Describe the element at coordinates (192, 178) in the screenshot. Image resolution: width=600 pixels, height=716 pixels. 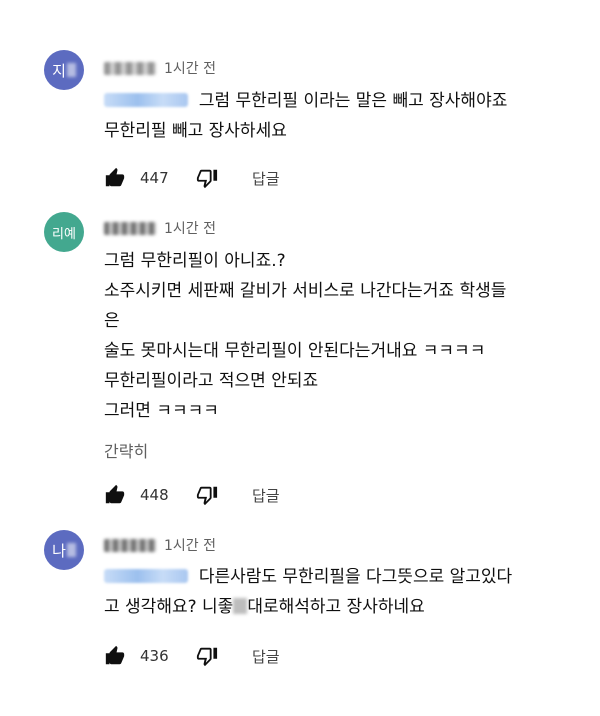
I see `comment-actions: 447 답글` at that location.